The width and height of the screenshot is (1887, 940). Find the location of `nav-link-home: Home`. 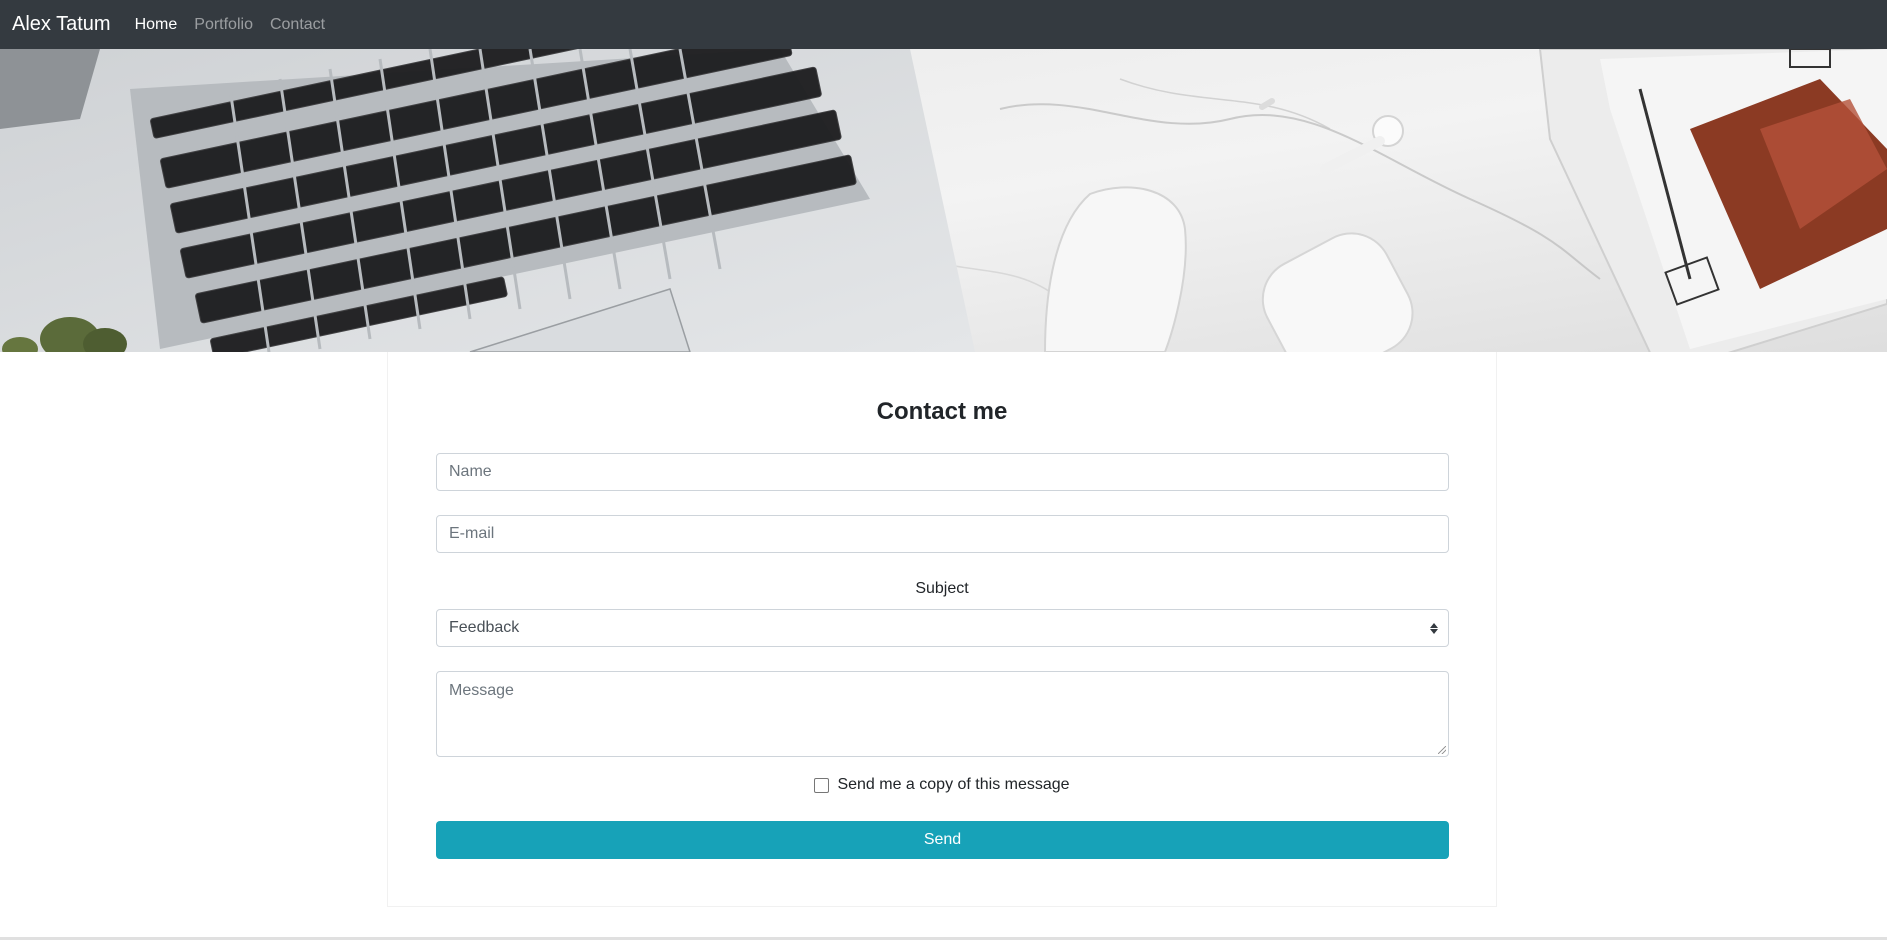

nav-link-home: Home is located at coordinates (156, 25).